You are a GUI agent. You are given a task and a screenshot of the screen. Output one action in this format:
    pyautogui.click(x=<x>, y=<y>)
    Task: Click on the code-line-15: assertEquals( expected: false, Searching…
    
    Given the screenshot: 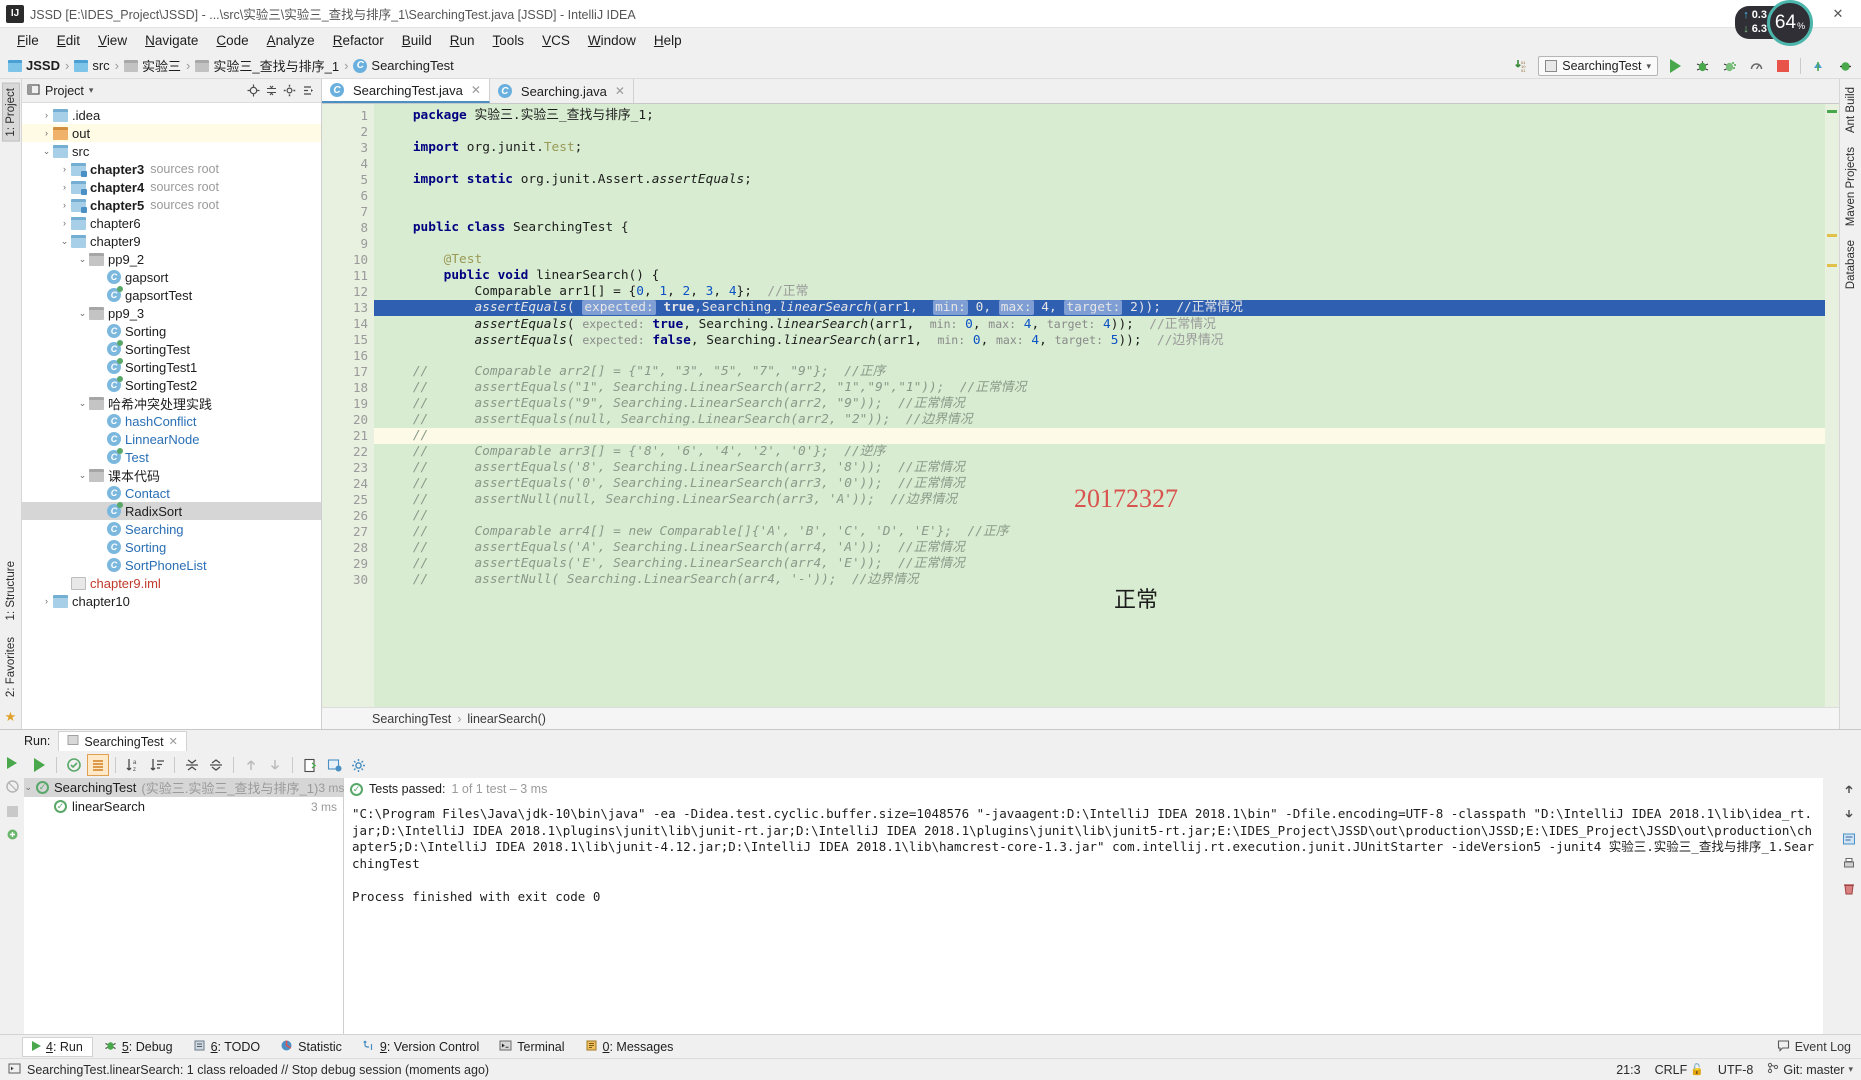 What is the action you would take?
    pyautogui.click(x=1099, y=340)
    